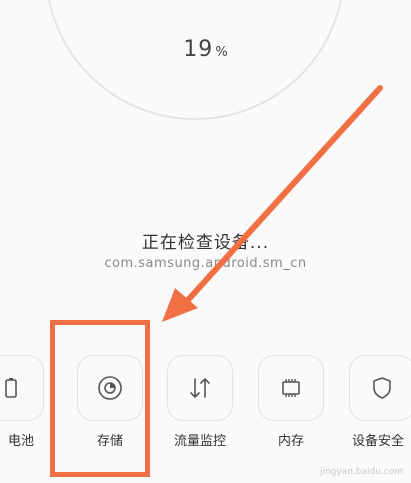 This screenshot has height=483, width=411. I want to click on shield-icon, so click(382, 388).